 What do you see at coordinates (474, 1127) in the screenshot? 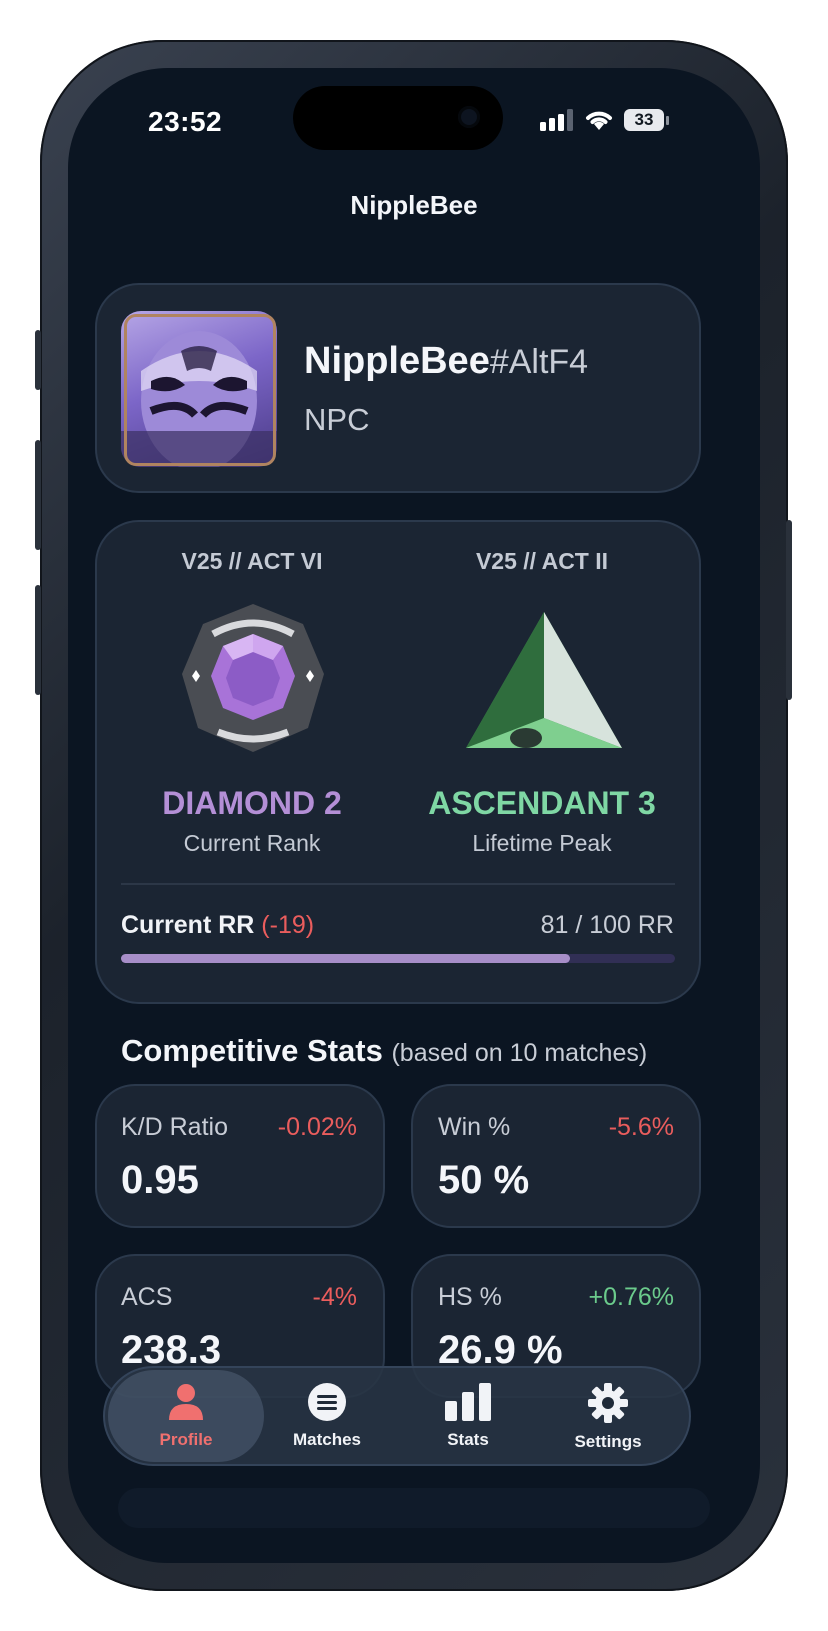
I see `stat-label: Win %` at bounding box center [474, 1127].